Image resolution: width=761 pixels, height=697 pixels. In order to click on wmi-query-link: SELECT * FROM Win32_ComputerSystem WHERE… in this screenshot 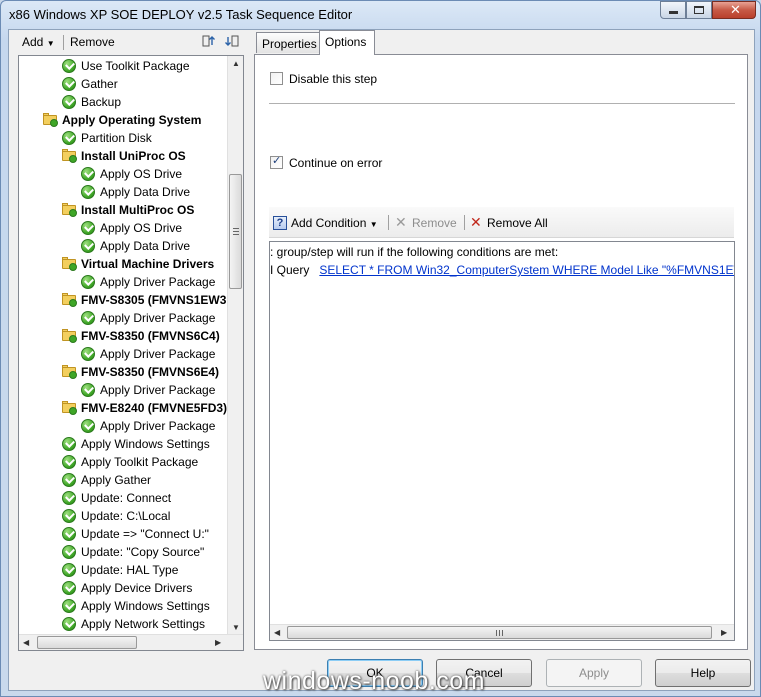, I will do `click(526, 270)`.